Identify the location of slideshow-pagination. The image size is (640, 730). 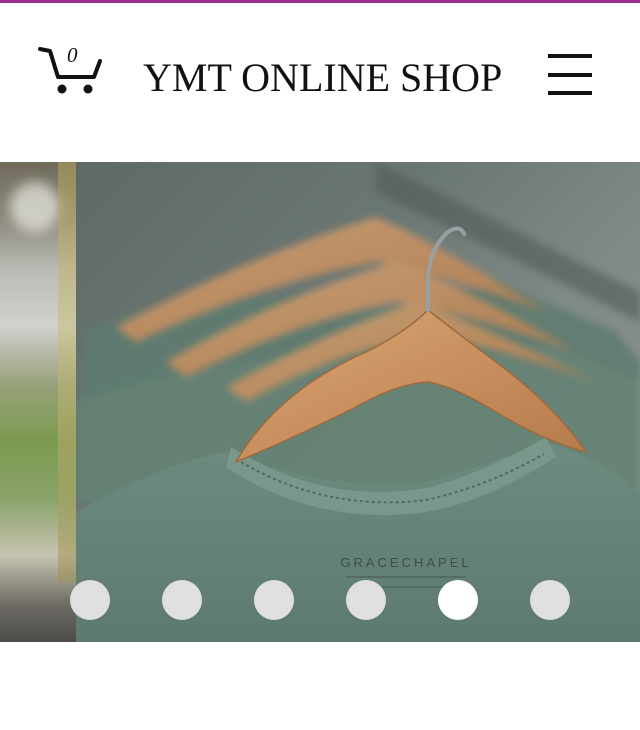
(320, 600).